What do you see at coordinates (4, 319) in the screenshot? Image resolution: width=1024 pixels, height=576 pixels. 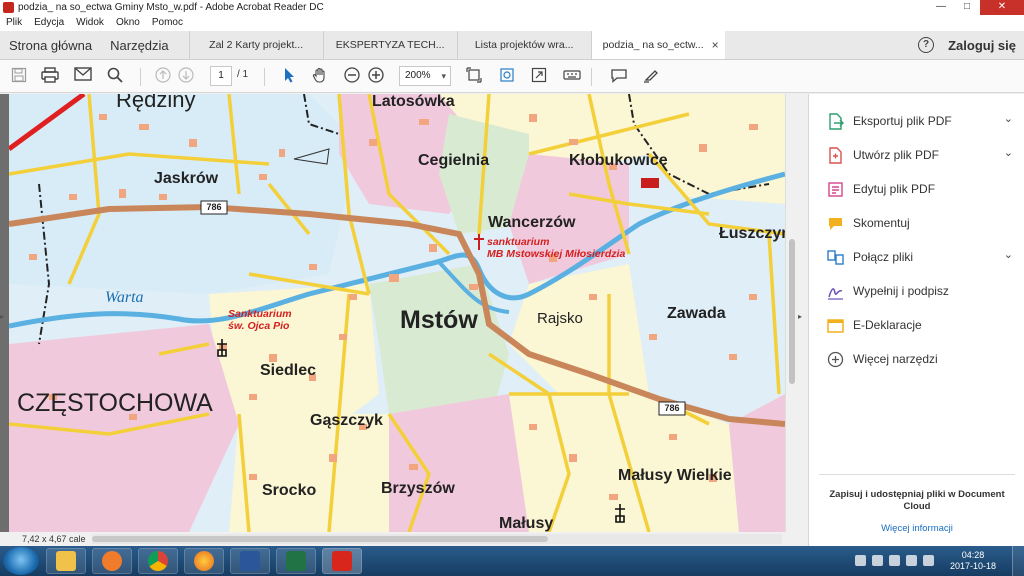 I see `collapse-left-panel-icon: ▸` at bounding box center [4, 319].